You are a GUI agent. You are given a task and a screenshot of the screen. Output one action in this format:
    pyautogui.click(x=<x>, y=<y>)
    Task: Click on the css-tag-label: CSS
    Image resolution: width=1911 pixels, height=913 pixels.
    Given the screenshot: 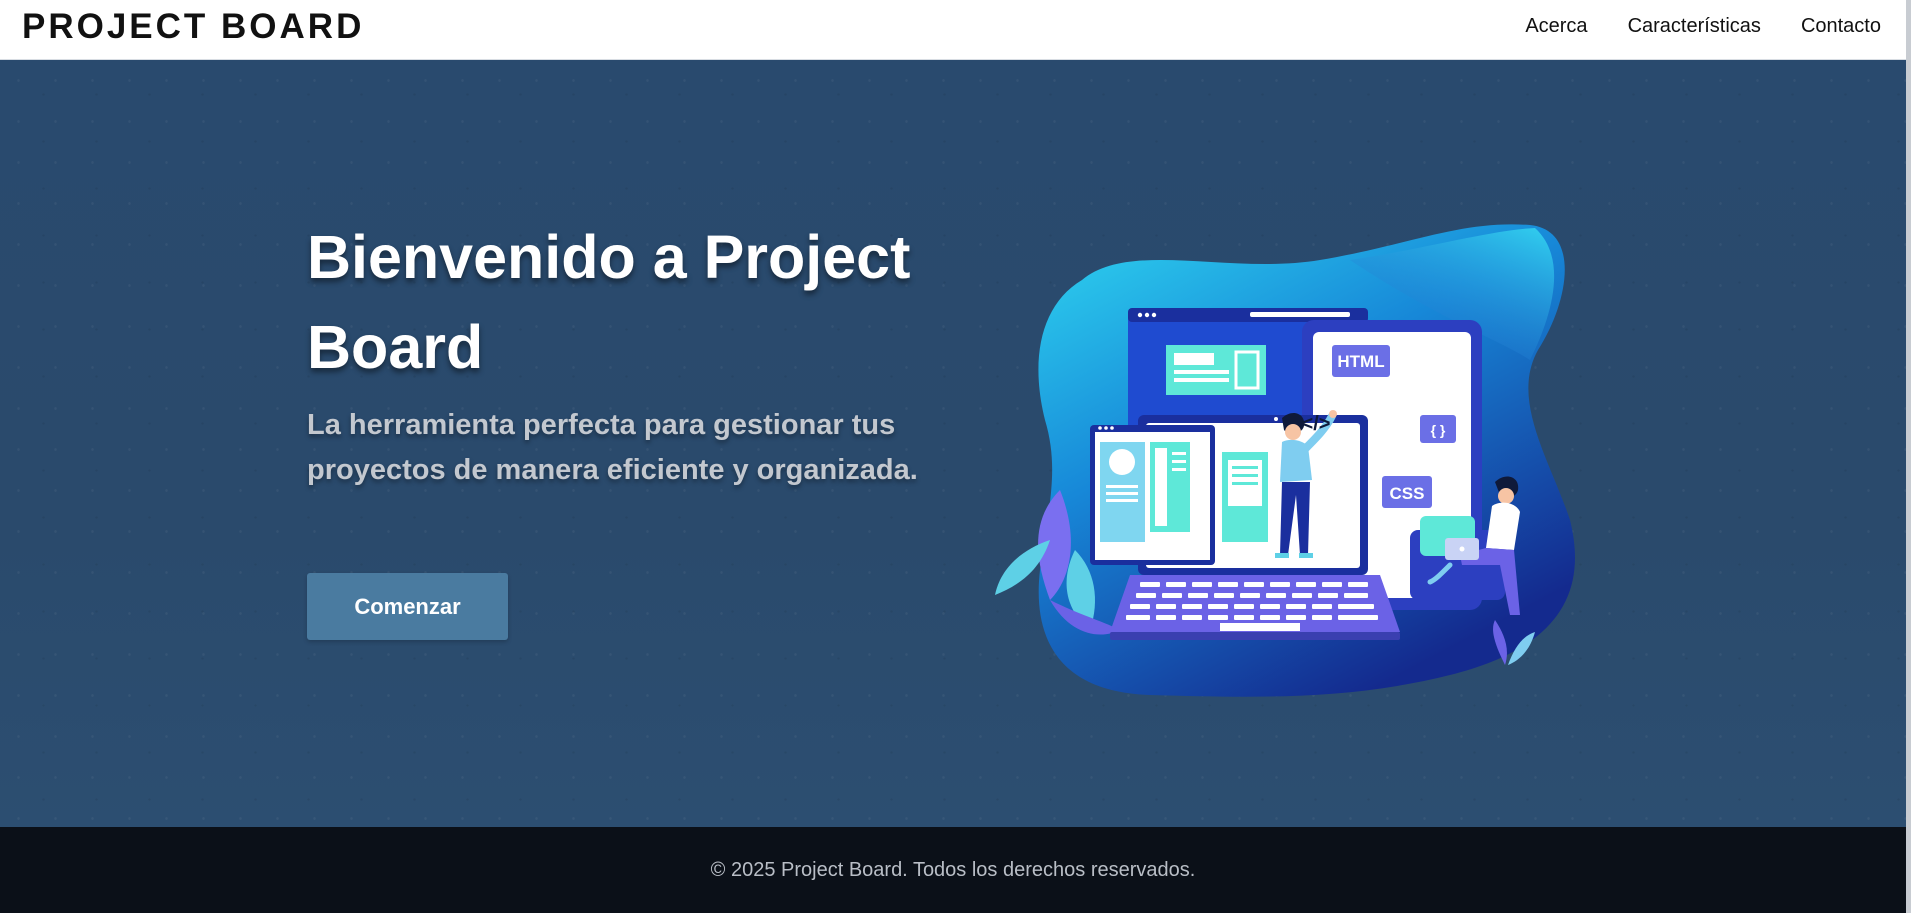 What is the action you would take?
    pyautogui.click(x=1407, y=493)
    